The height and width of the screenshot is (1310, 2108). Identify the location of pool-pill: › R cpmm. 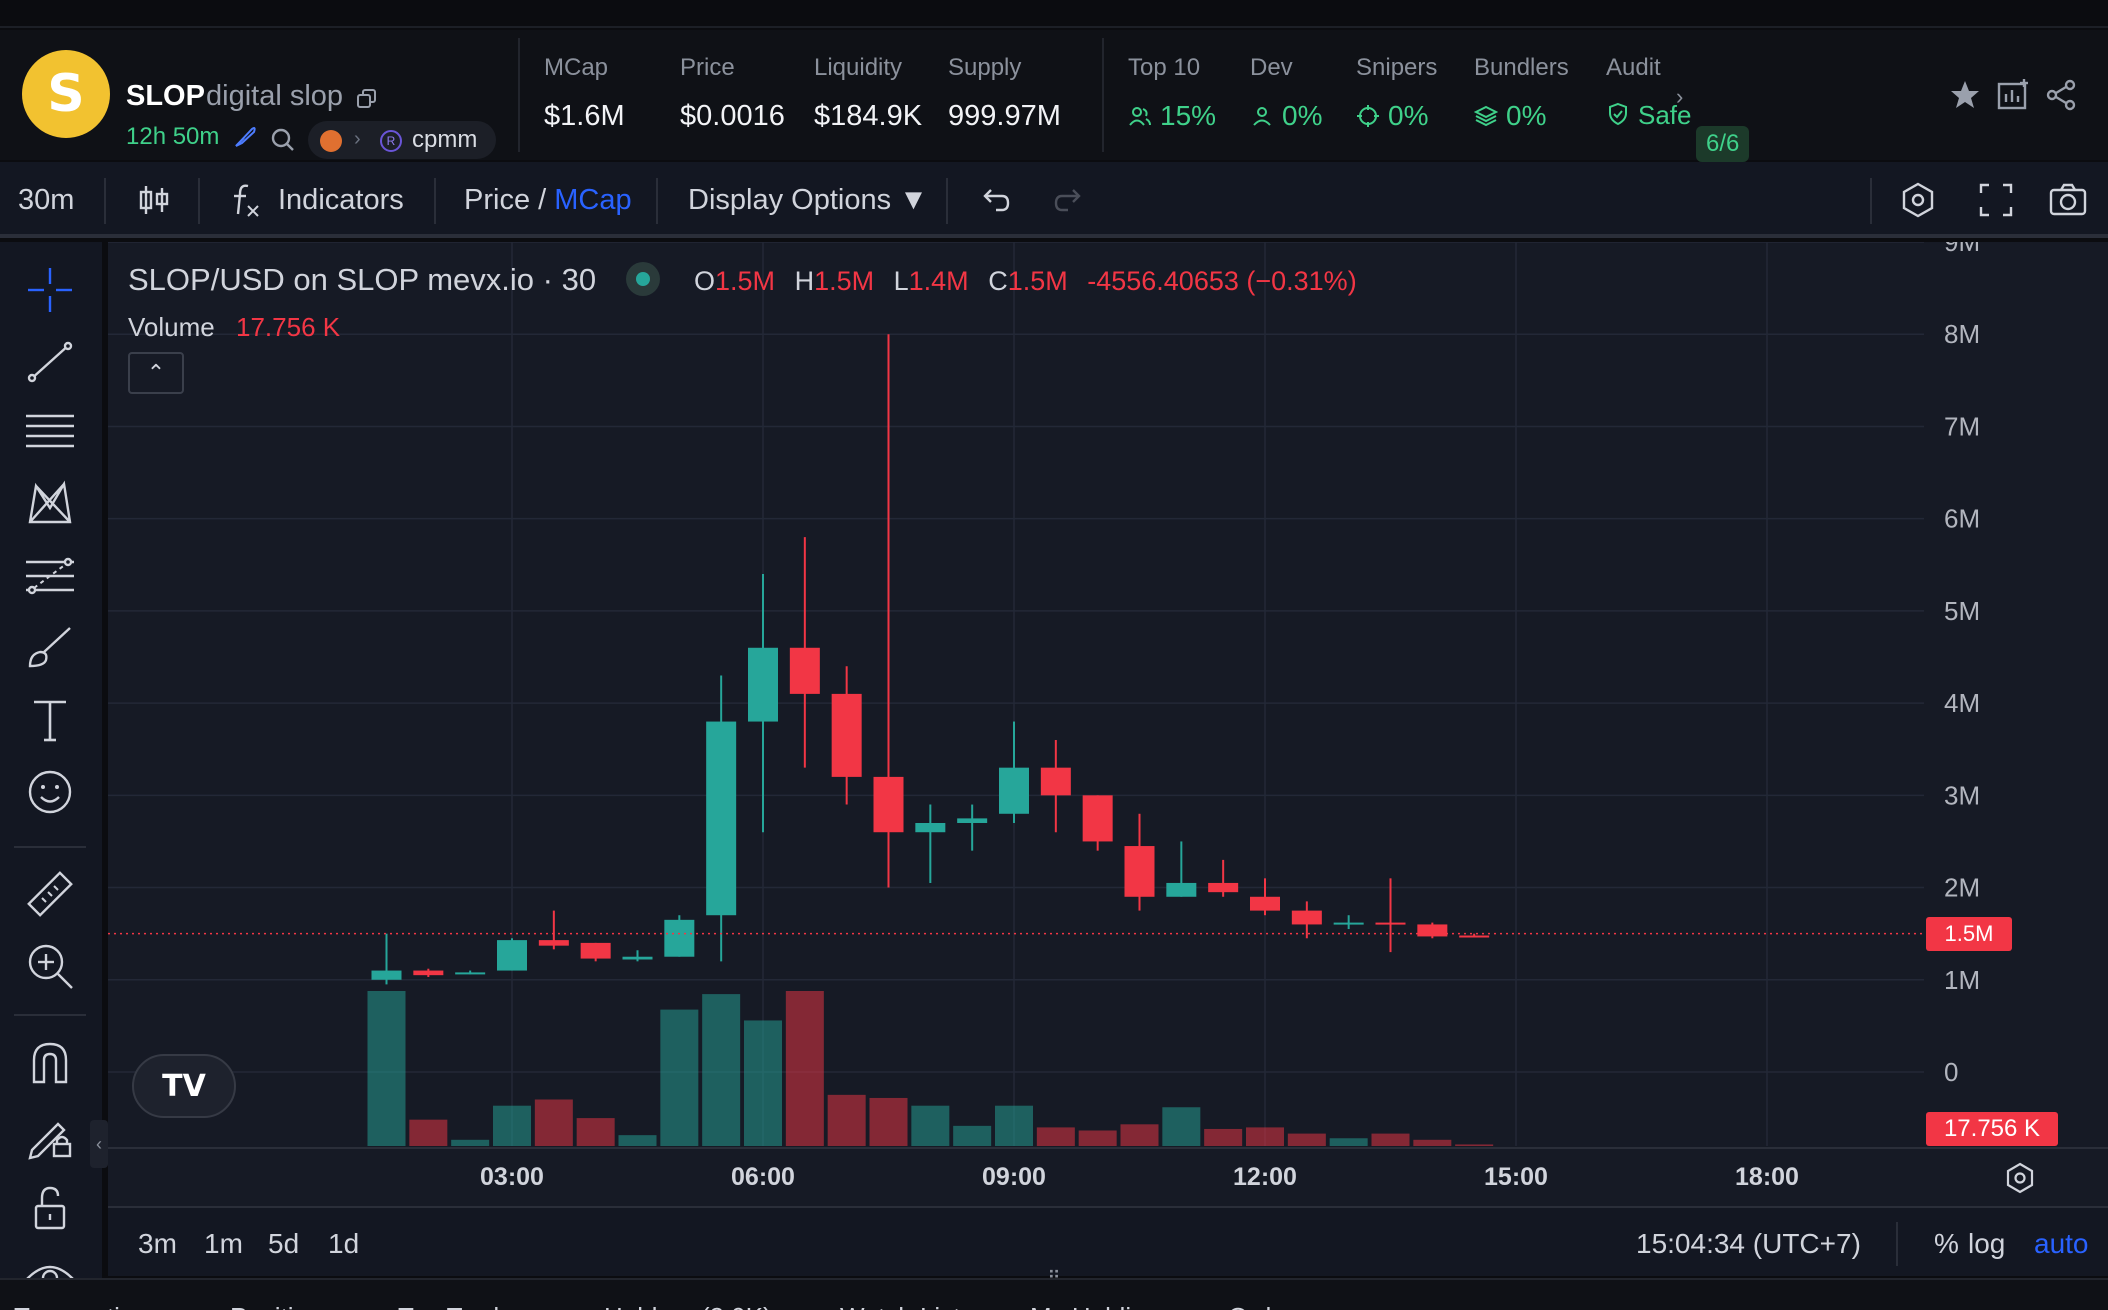
(402, 140).